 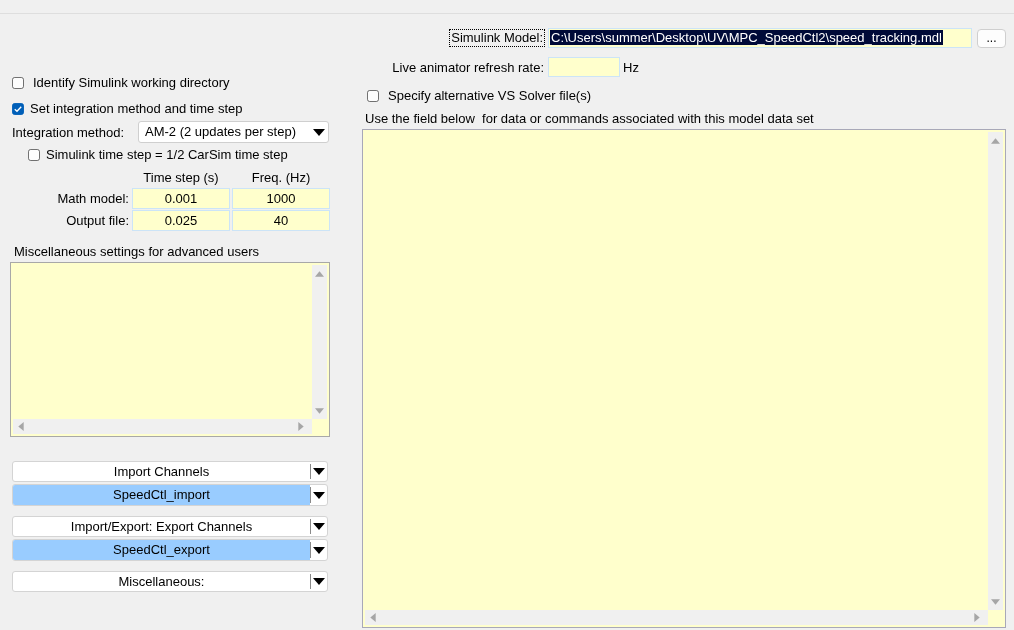 I want to click on value-field: 40, so click(x=281, y=220).